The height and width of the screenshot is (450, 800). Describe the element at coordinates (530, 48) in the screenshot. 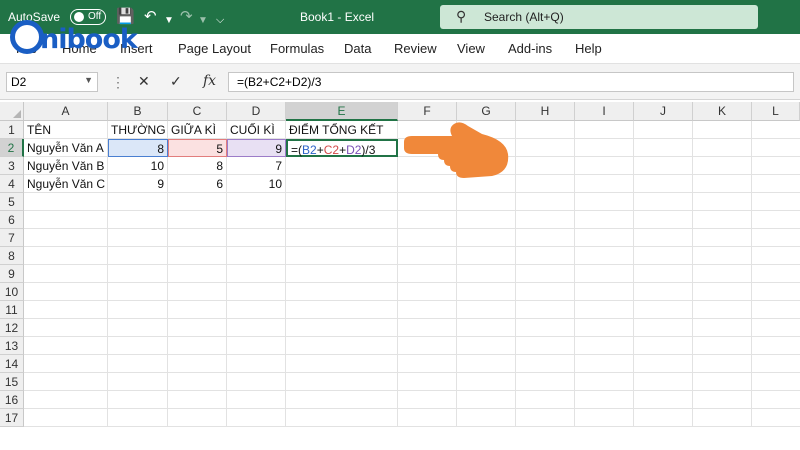

I see `tab-add-ins: Add-ins` at that location.